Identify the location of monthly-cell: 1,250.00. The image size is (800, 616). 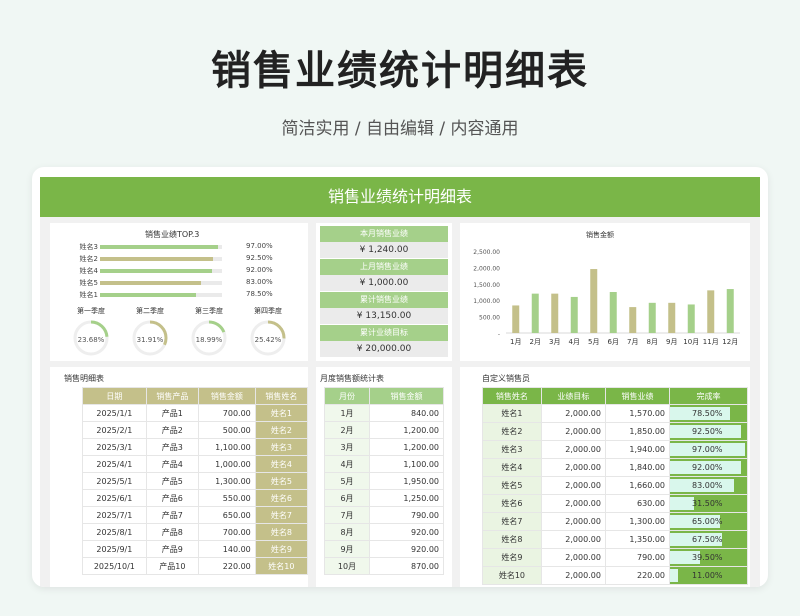
(406, 498).